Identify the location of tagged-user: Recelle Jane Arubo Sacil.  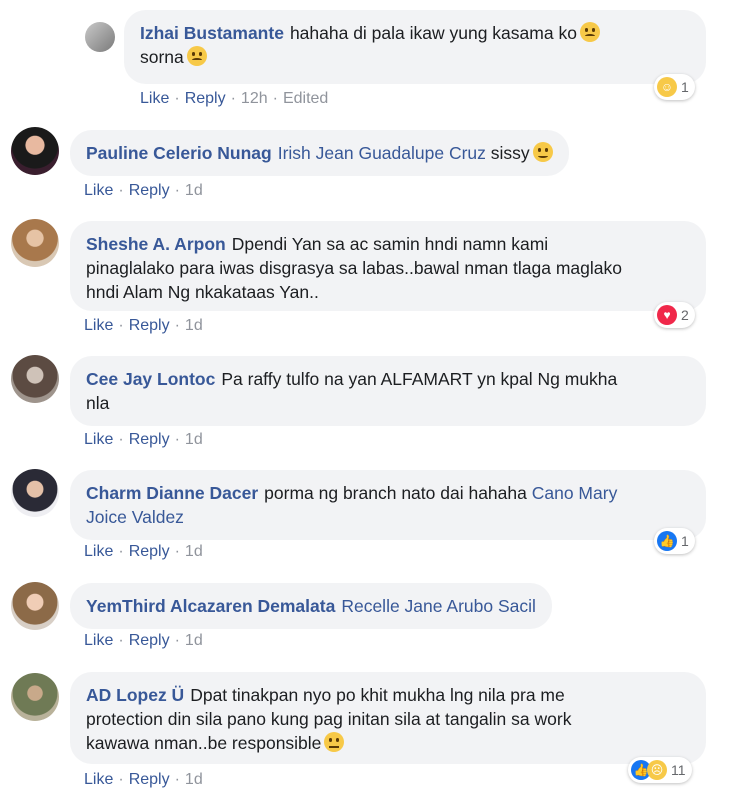
(438, 606).